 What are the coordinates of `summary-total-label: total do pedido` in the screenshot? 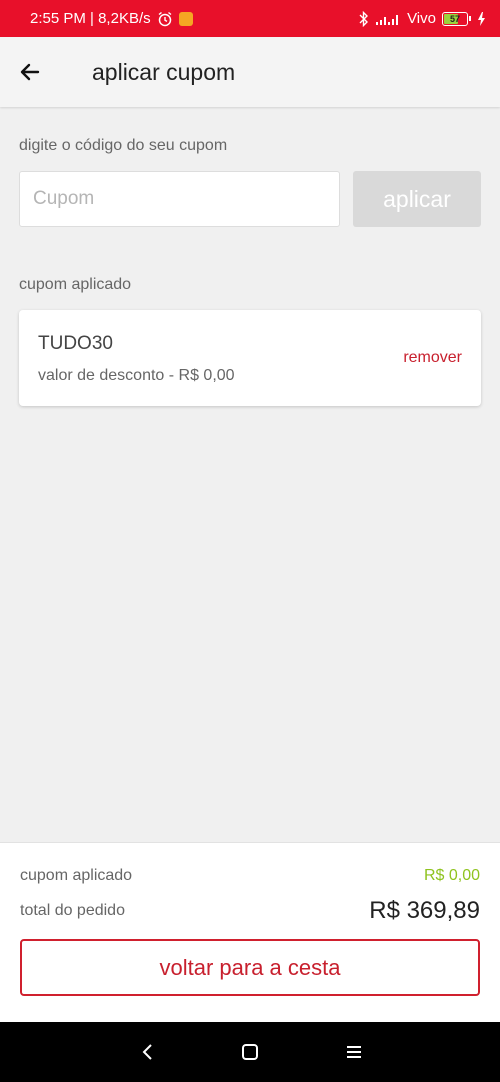 It's located at (72, 910).